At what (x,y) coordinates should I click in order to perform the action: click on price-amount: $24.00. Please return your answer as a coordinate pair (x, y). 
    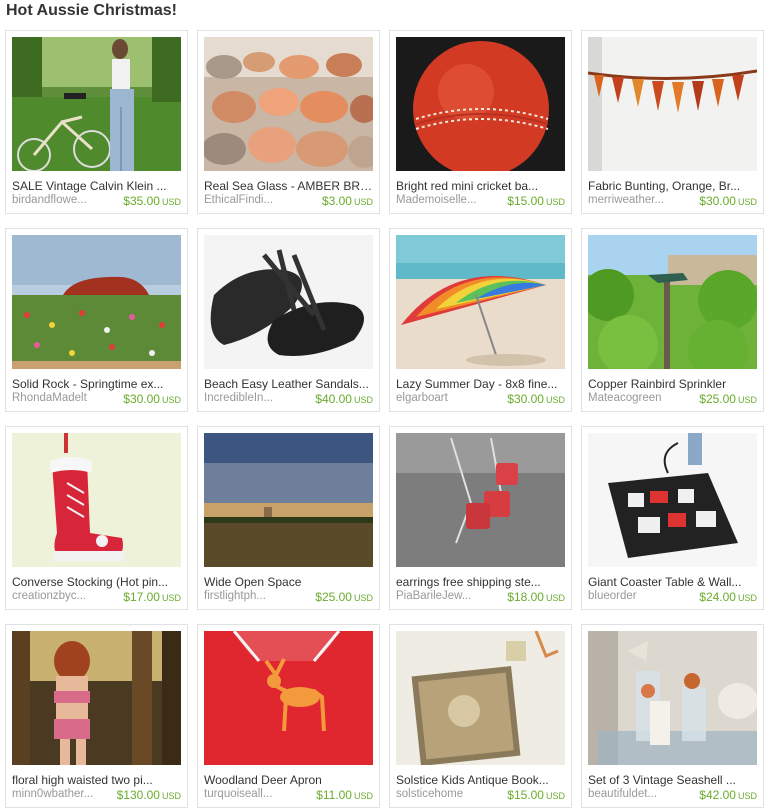
    Looking at the image, I should click on (717, 597).